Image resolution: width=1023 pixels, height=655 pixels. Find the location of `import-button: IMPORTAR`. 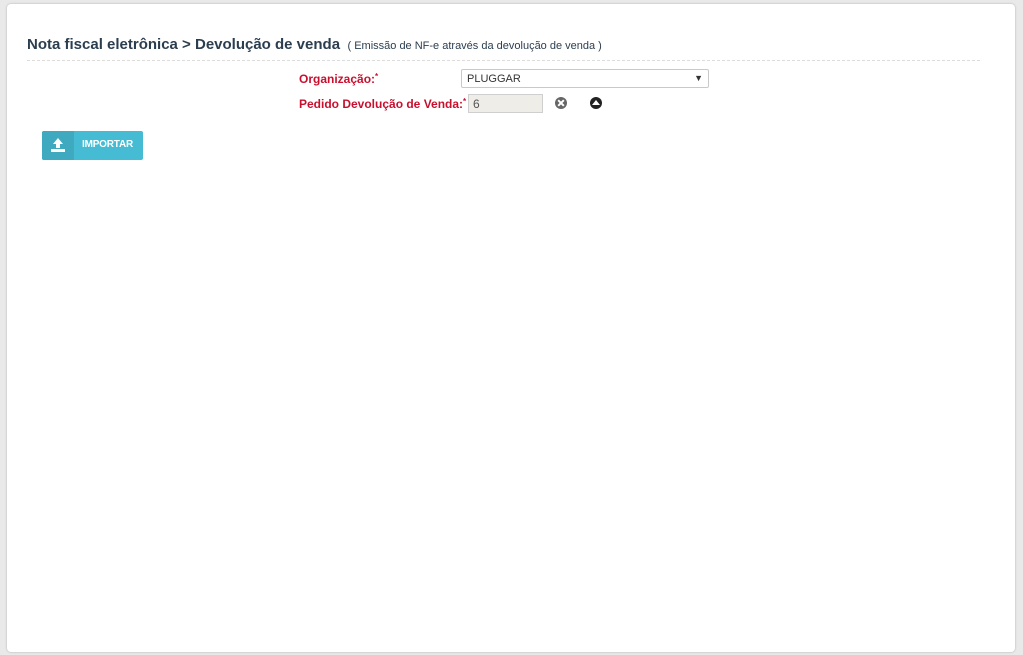

import-button: IMPORTAR is located at coordinates (92, 145).